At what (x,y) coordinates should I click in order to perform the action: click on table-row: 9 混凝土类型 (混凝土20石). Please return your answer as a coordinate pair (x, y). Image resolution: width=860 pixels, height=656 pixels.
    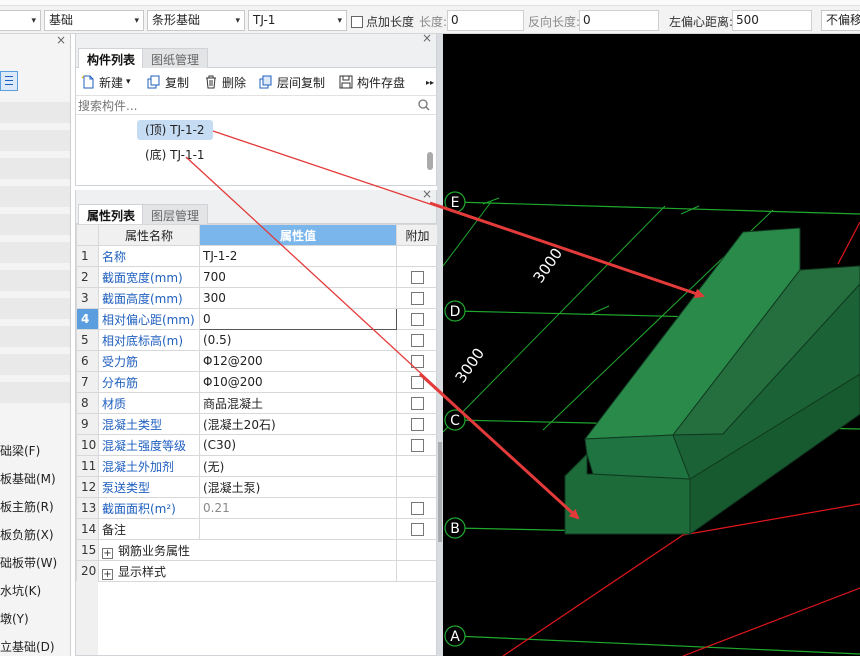
    Looking at the image, I should click on (257, 424).